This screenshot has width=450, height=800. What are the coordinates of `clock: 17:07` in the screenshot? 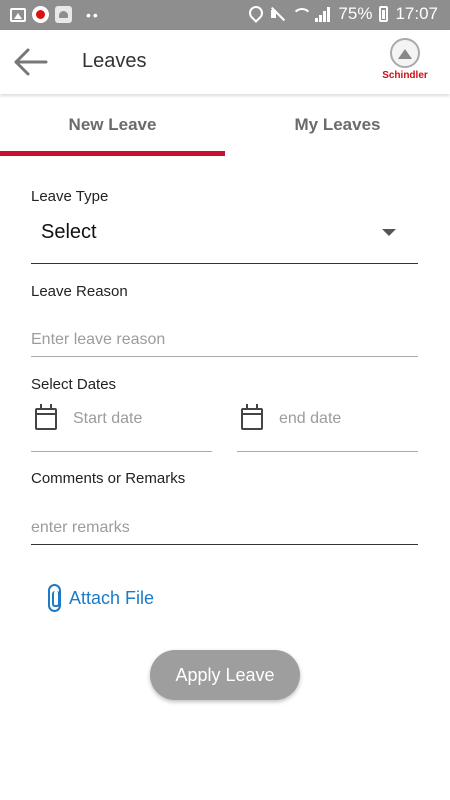 It's located at (416, 13).